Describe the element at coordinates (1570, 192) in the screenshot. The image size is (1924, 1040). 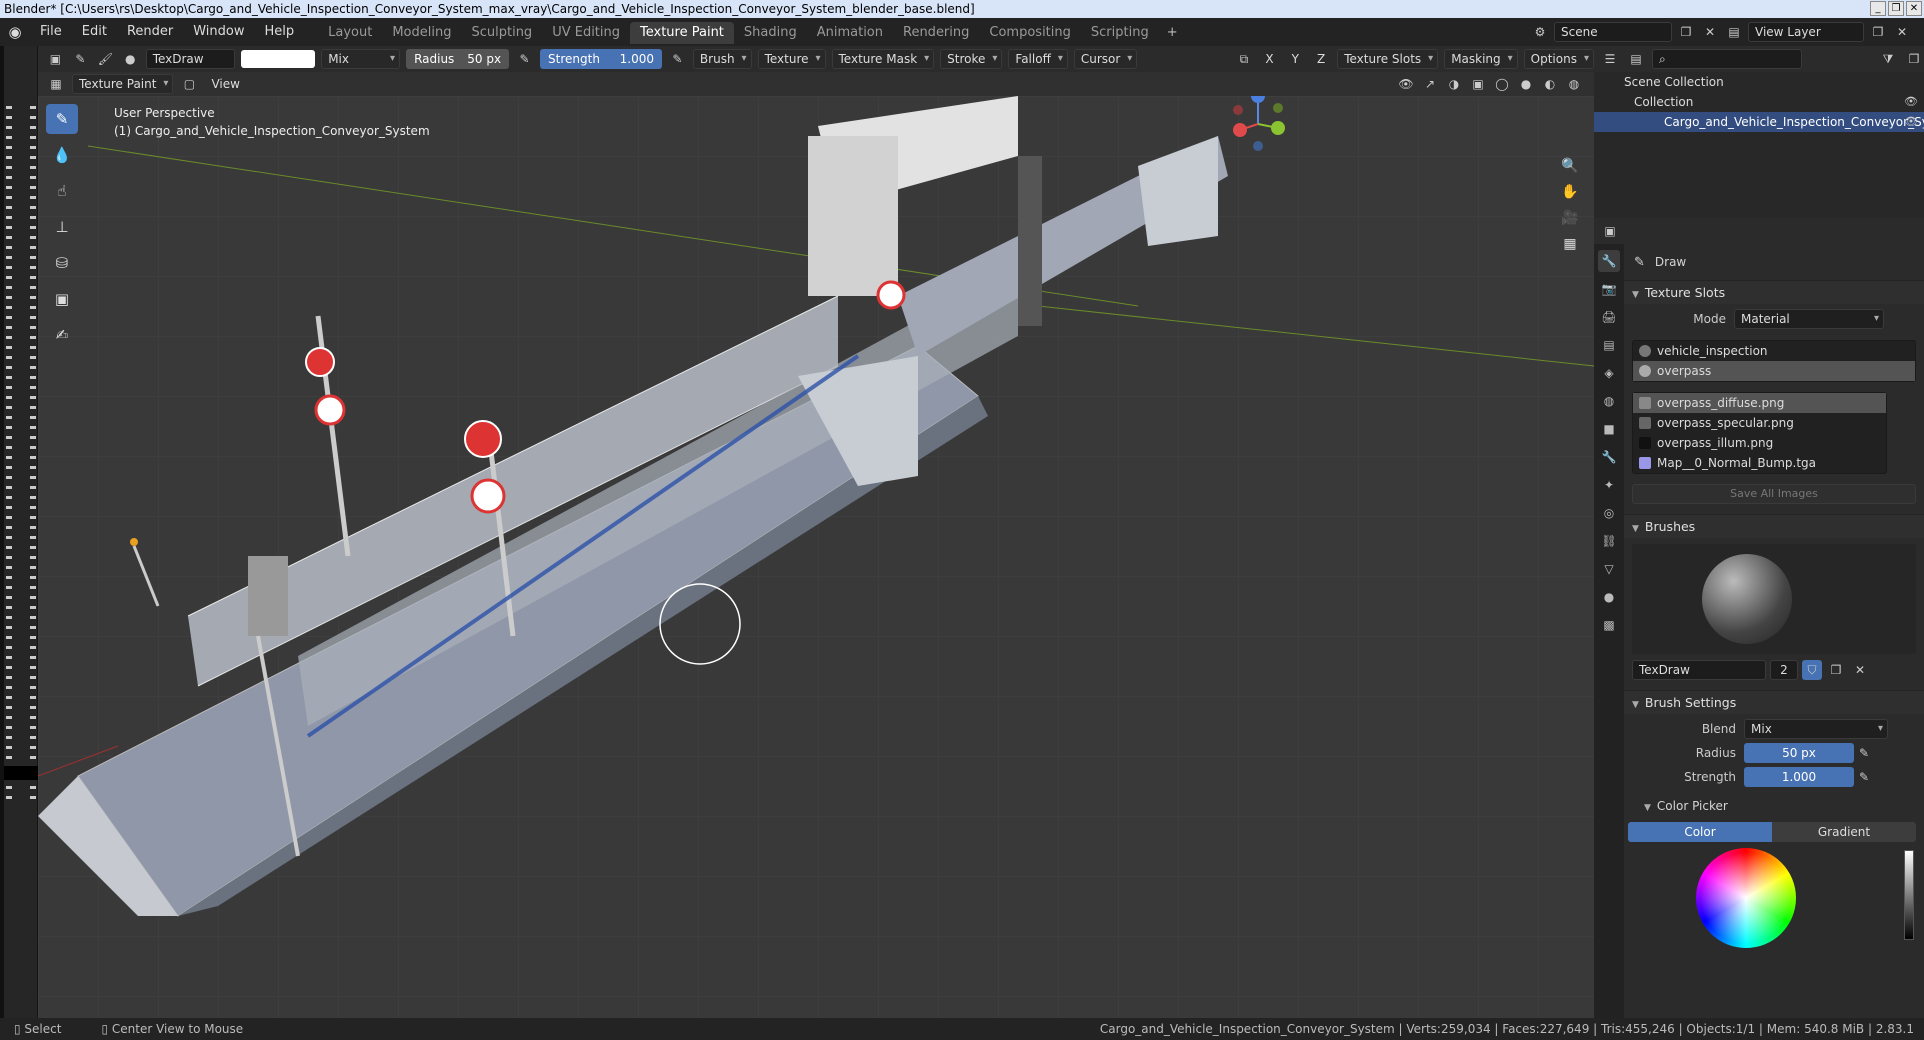
I see `hand-pan-icon: ✋` at that location.